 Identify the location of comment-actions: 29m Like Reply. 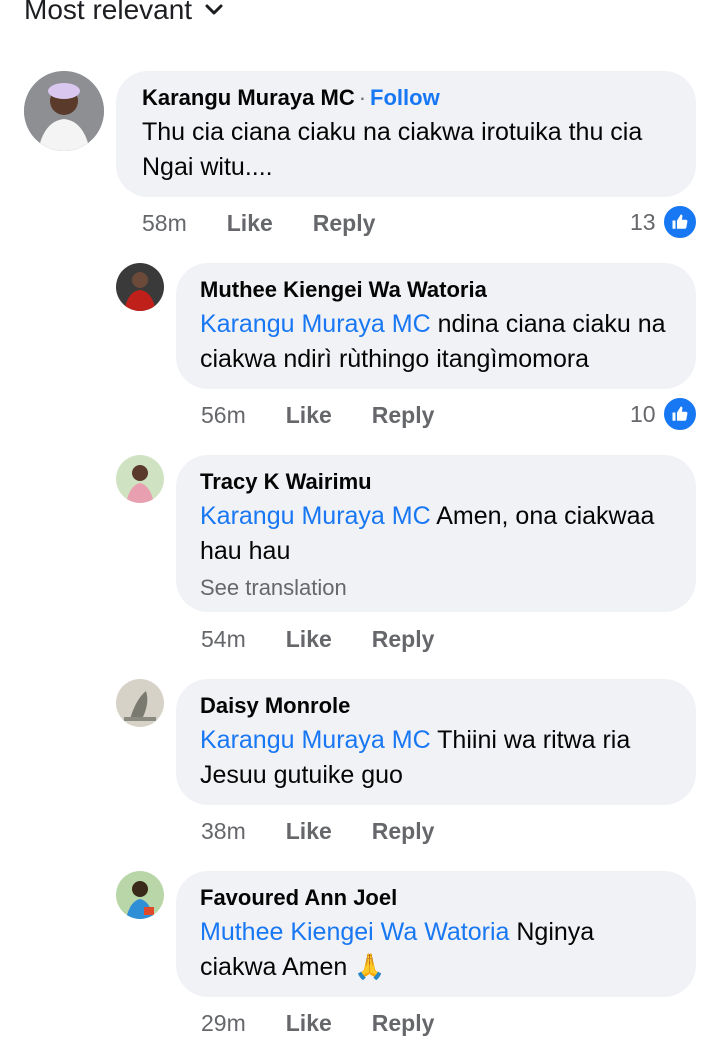
(317, 1023).